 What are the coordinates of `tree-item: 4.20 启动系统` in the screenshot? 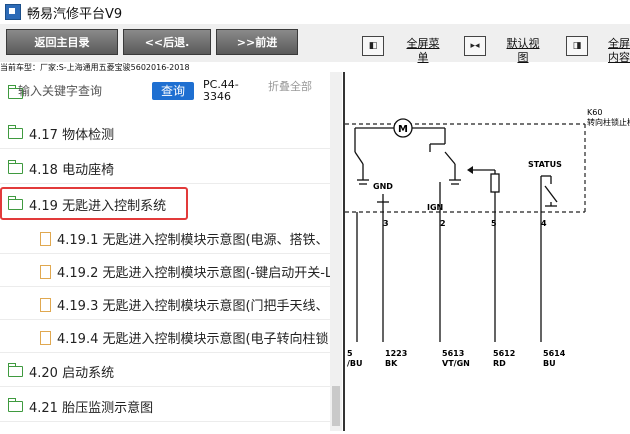 It's located at (165, 372).